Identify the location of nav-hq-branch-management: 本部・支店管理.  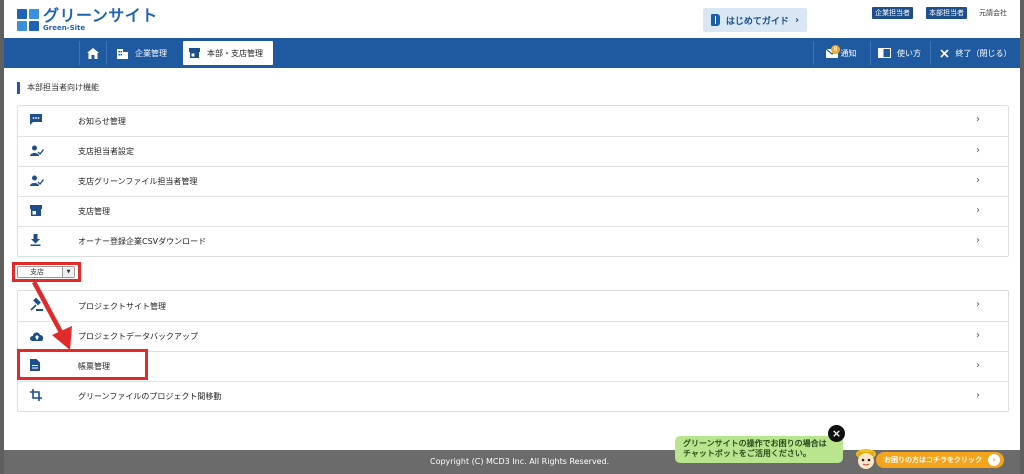
(228, 53).